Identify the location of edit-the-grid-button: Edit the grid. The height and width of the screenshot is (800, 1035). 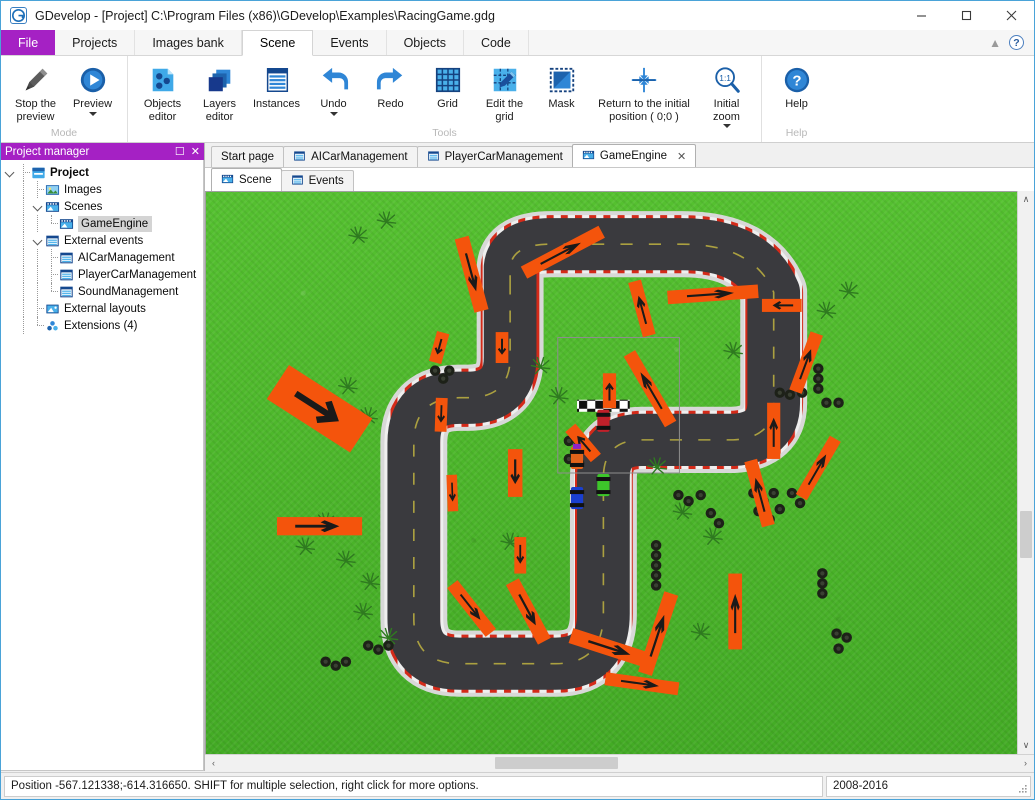
(504, 91).